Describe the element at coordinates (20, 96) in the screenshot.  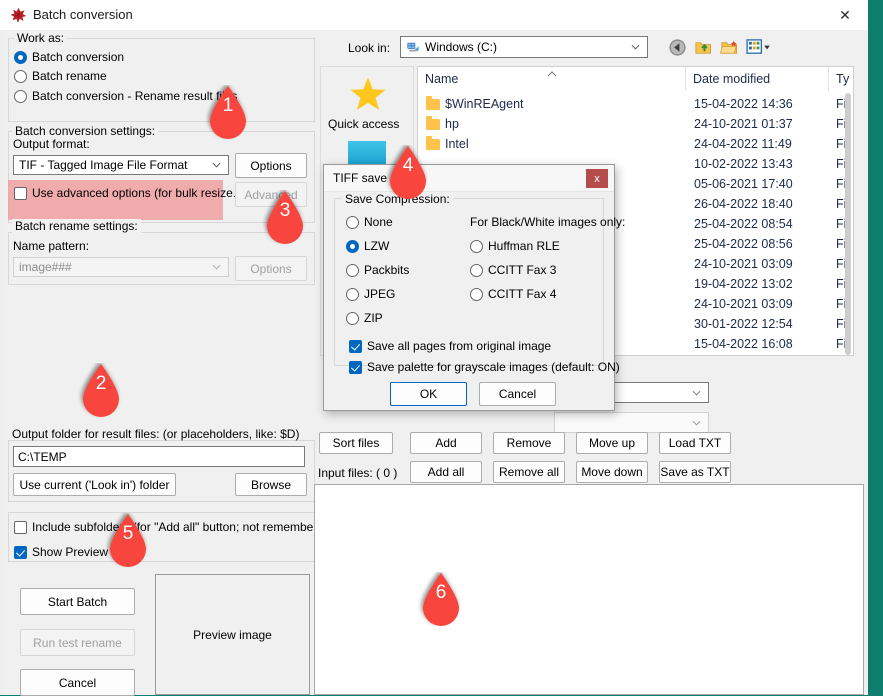
I see `radio-batch-conversion-rename` at that location.